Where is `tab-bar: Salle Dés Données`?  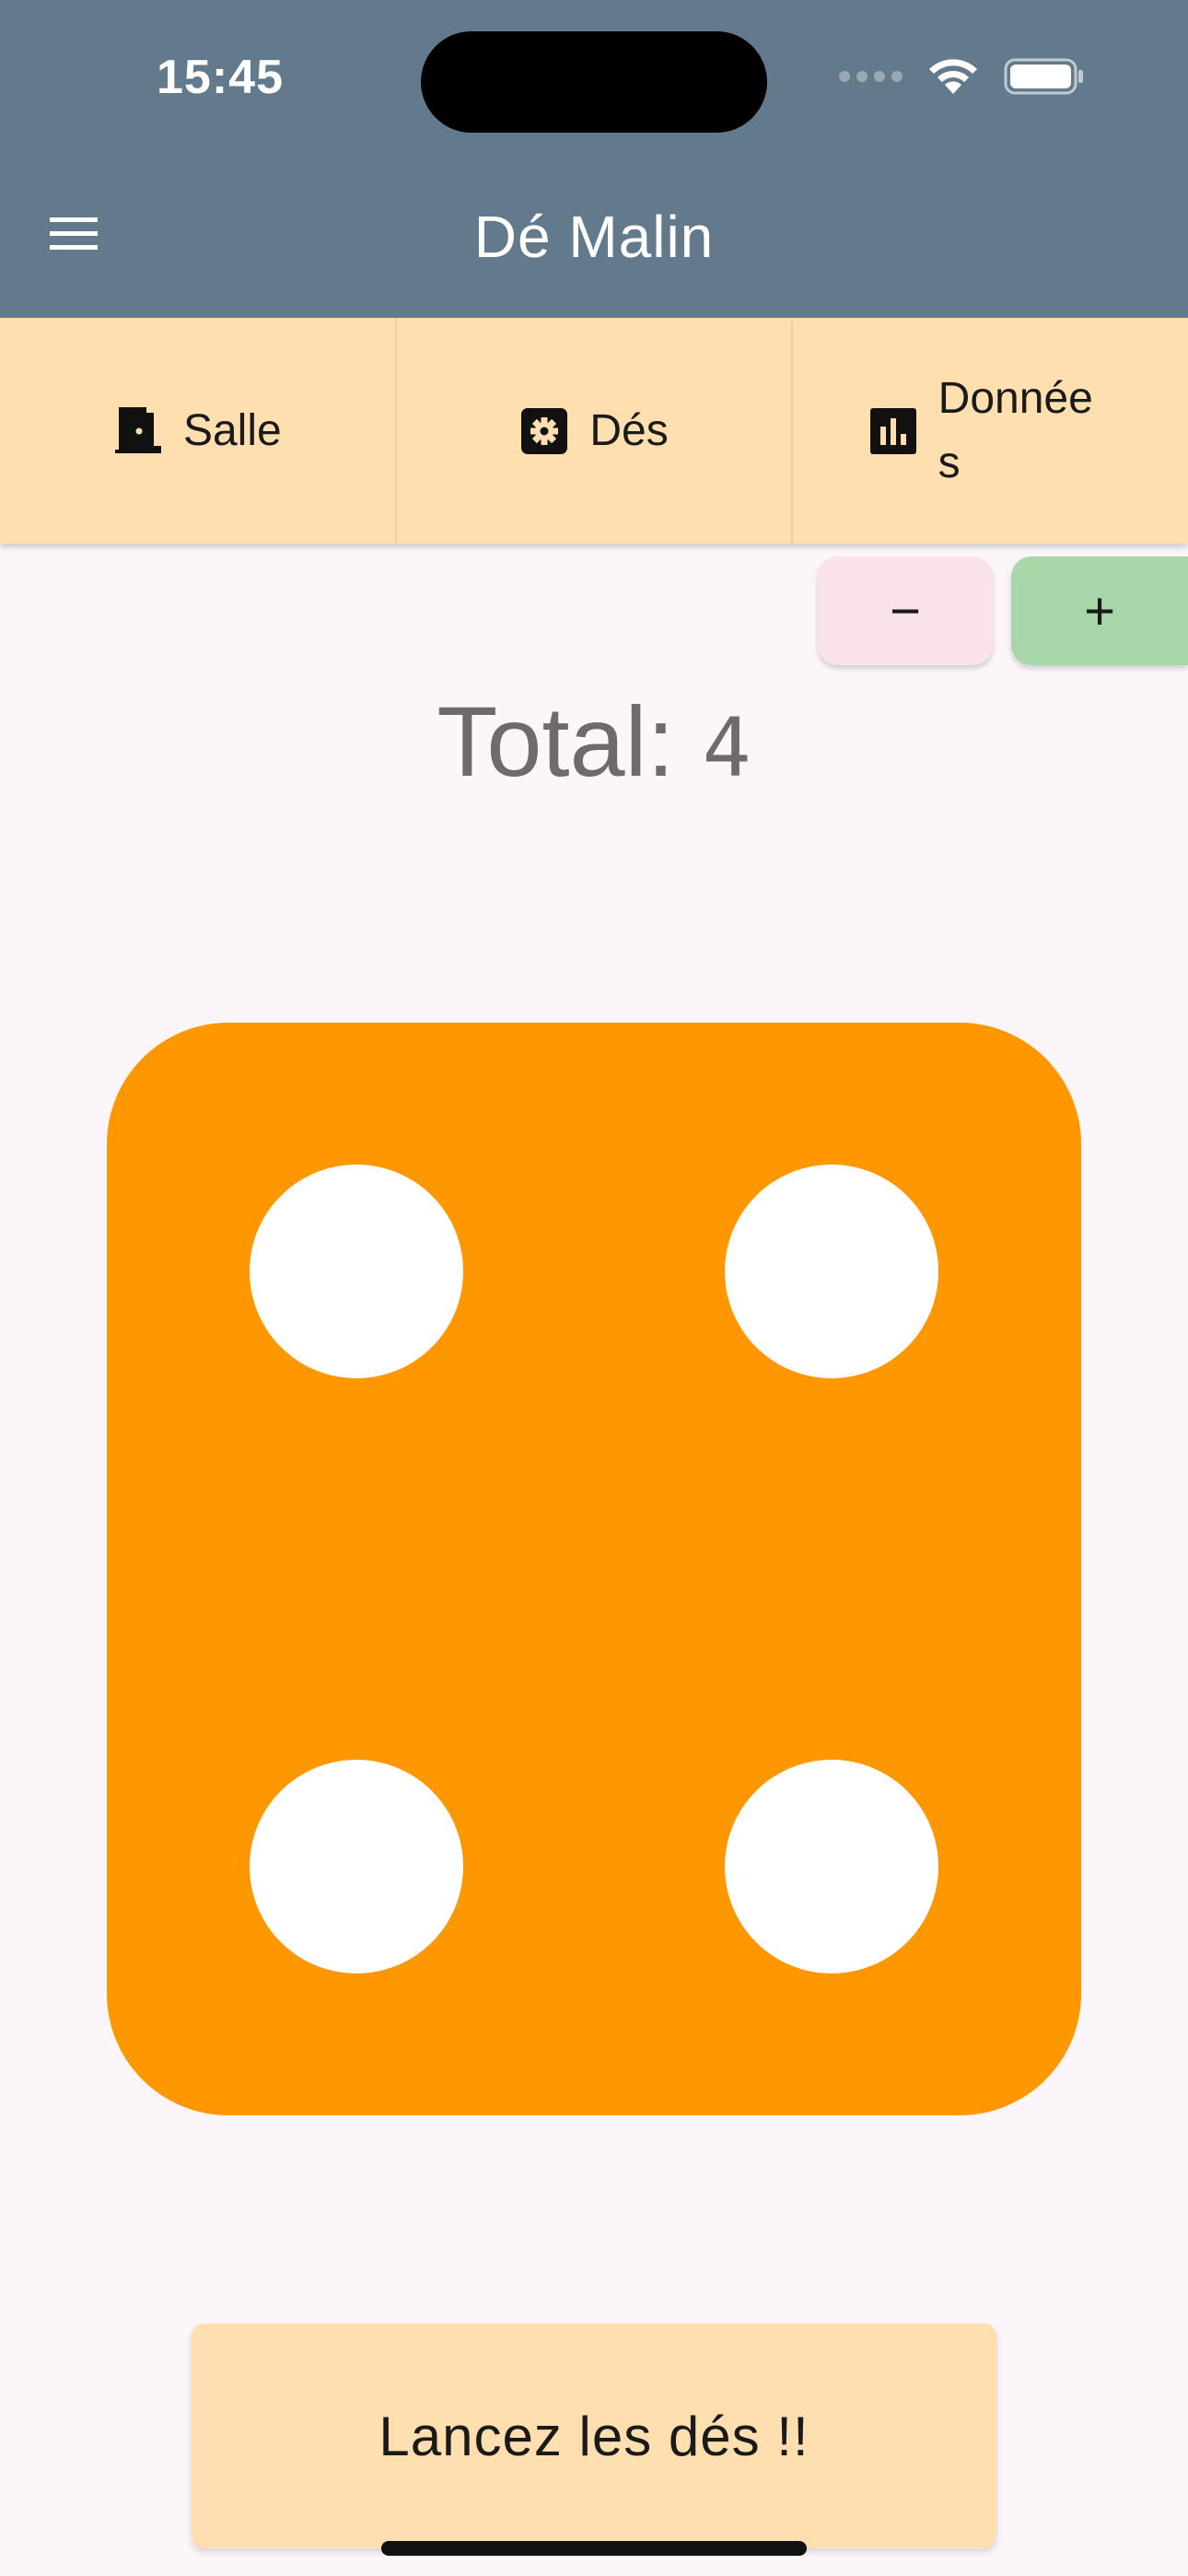
tab-bar: Salle Dés Données is located at coordinates (594, 431).